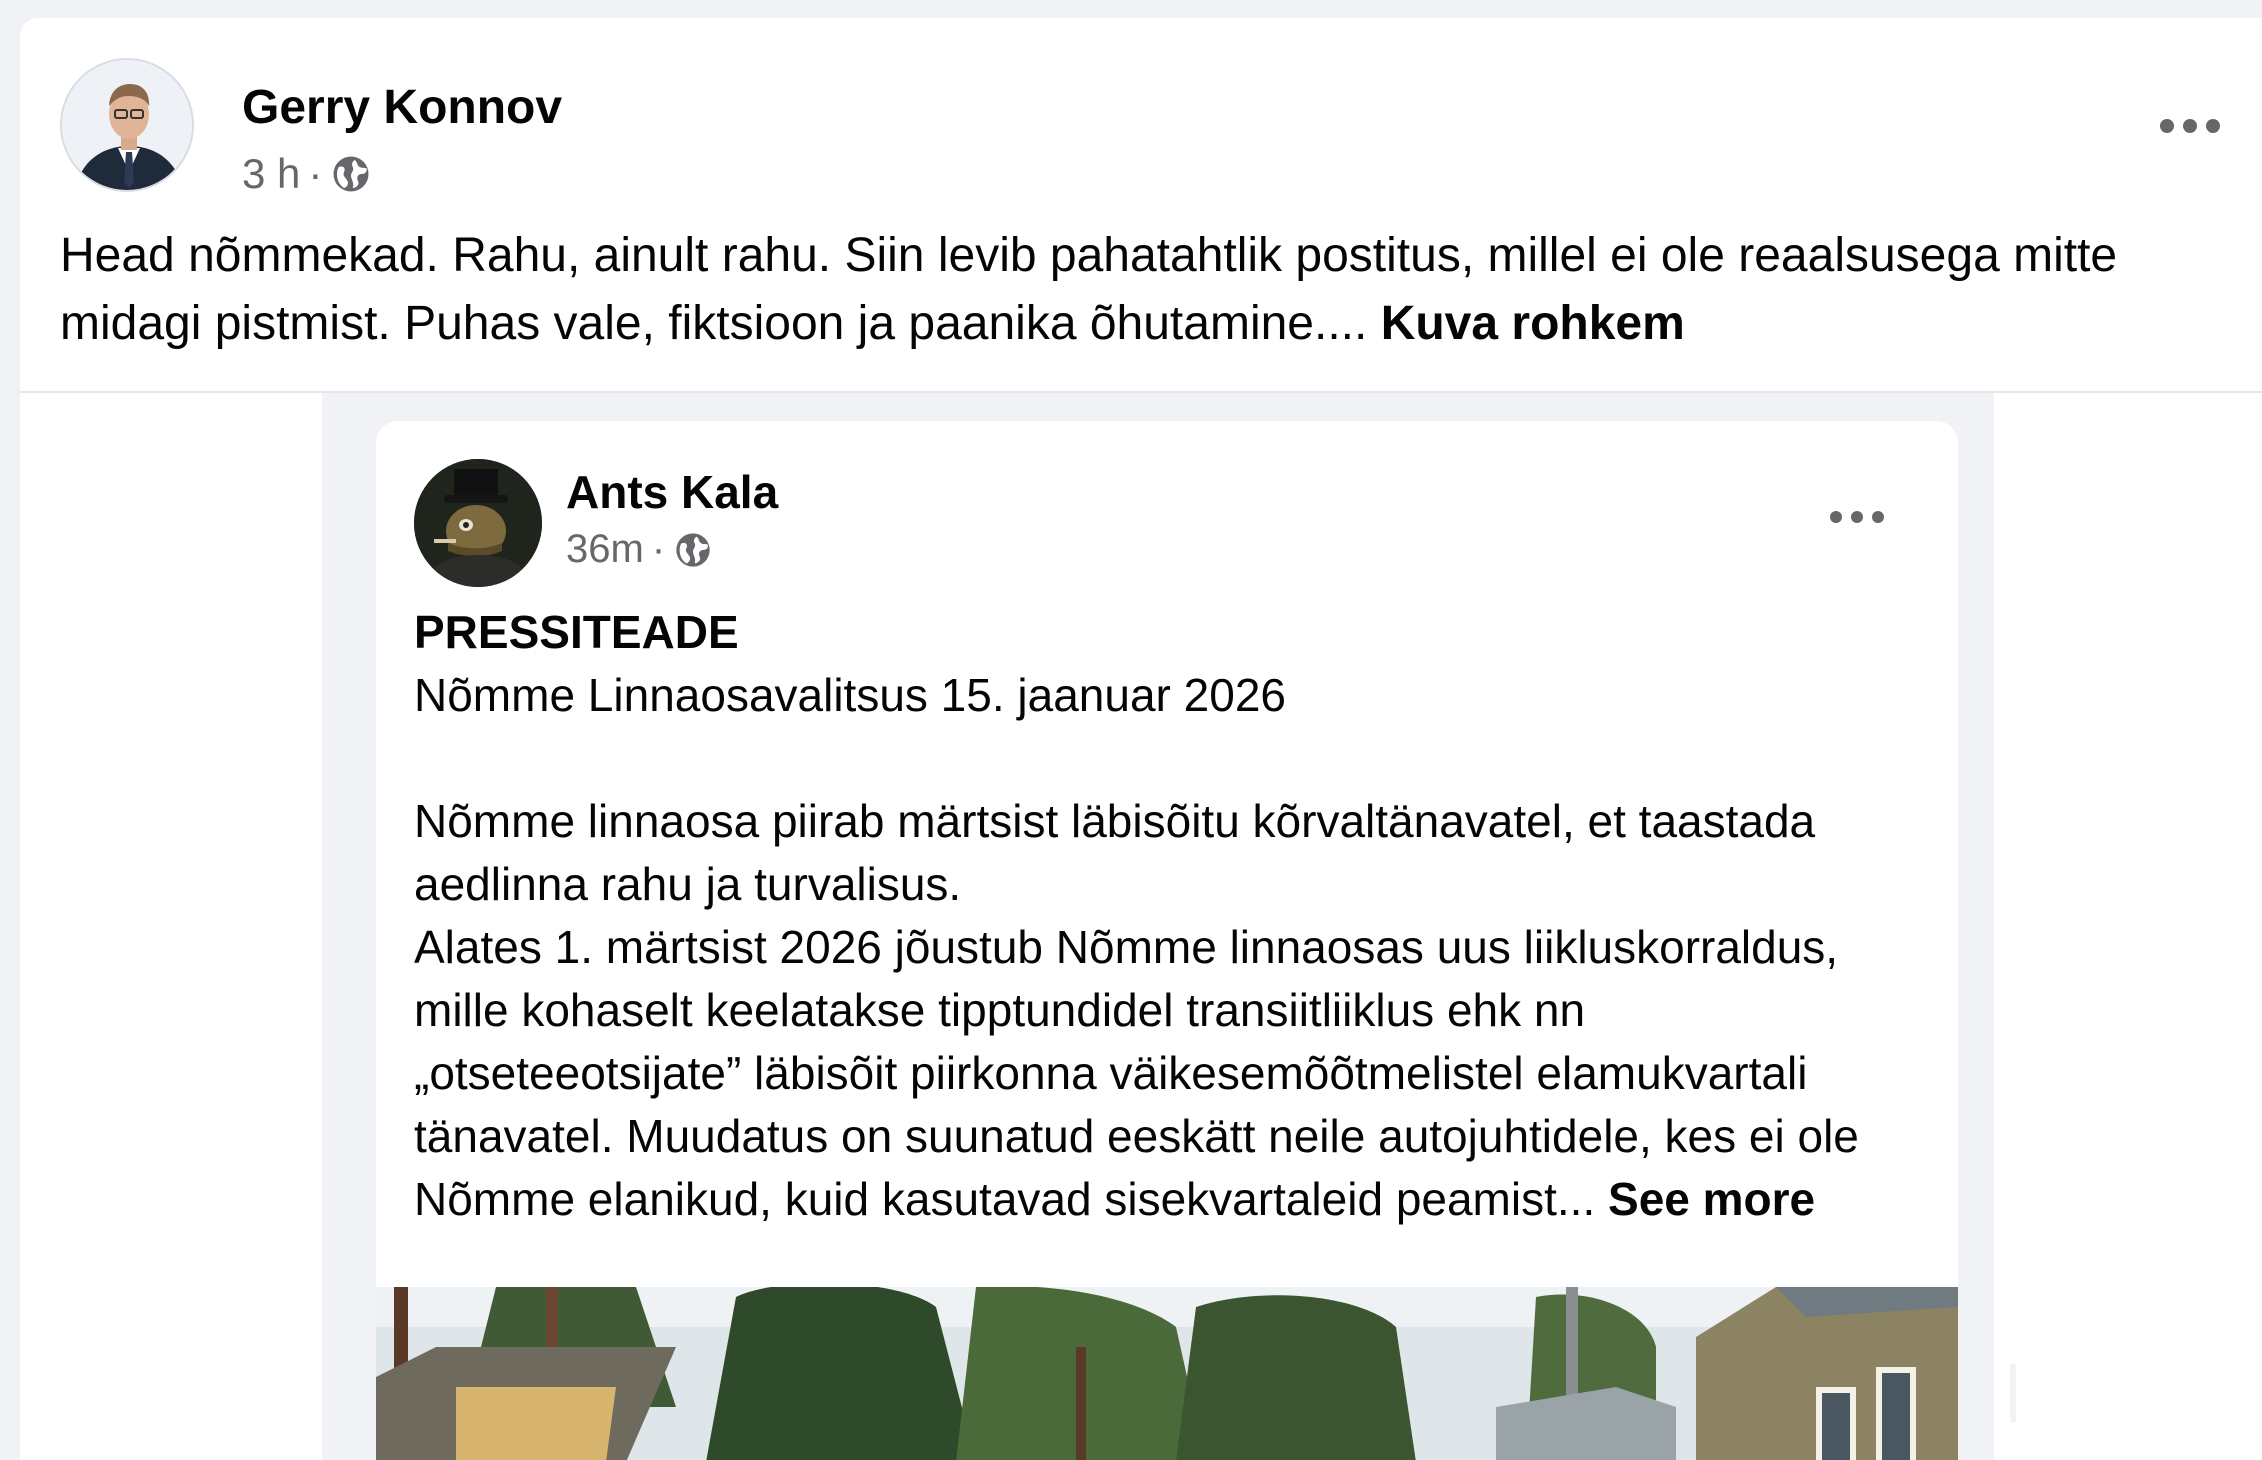 The image size is (2262, 1460). What do you see at coordinates (1140, 127) in the screenshot?
I see `post-header: Gerry Konnov 3 h ·` at bounding box center [1140, 127].